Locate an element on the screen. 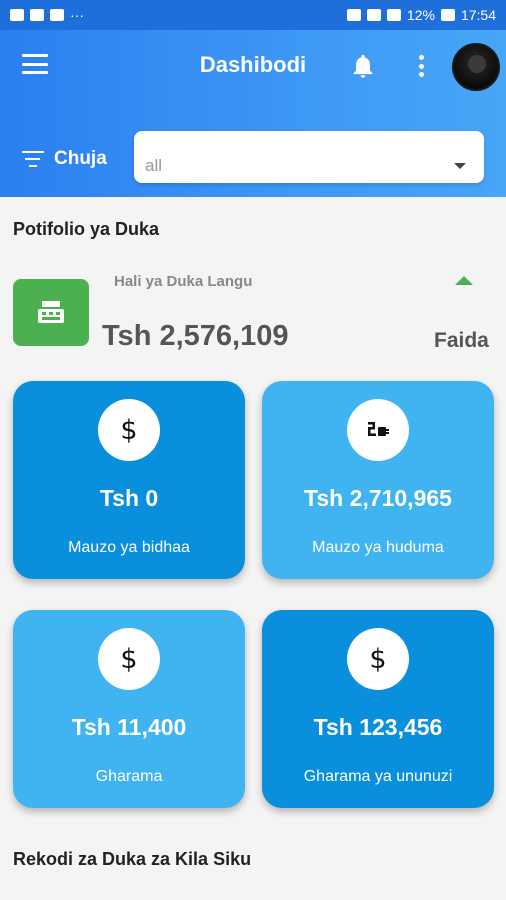  battery-percent: 12% is located at coordinates (420, 15).